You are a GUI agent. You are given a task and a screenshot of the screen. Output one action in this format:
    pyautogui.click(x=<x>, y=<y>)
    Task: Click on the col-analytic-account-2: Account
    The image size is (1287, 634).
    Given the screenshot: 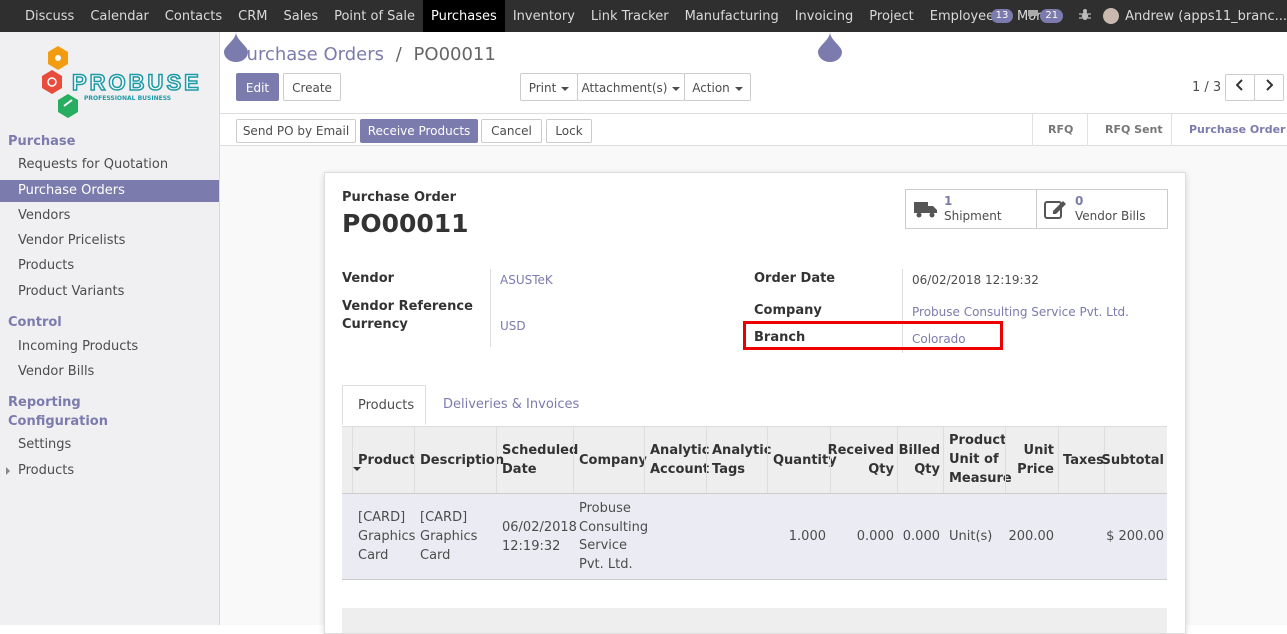 What is the action you would take?
    pyautogui.click(x=679, y=469)
    